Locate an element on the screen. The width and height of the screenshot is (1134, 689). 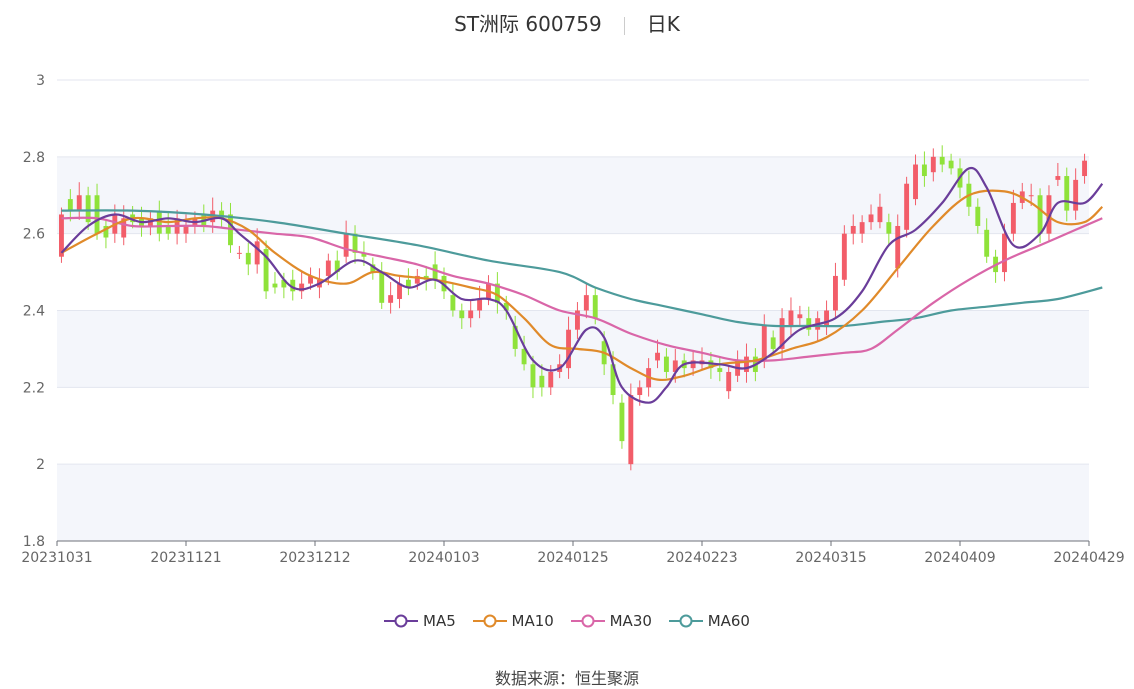
legend-item-ma30: MA30 is located at coordinates (611, 621).